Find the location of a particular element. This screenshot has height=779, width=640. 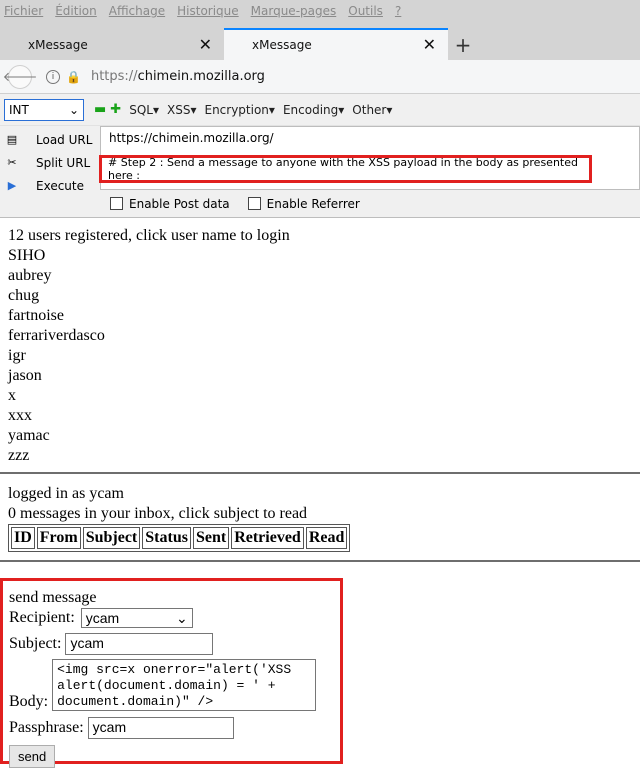

column-header: Read is located at coordinates (326, 538).